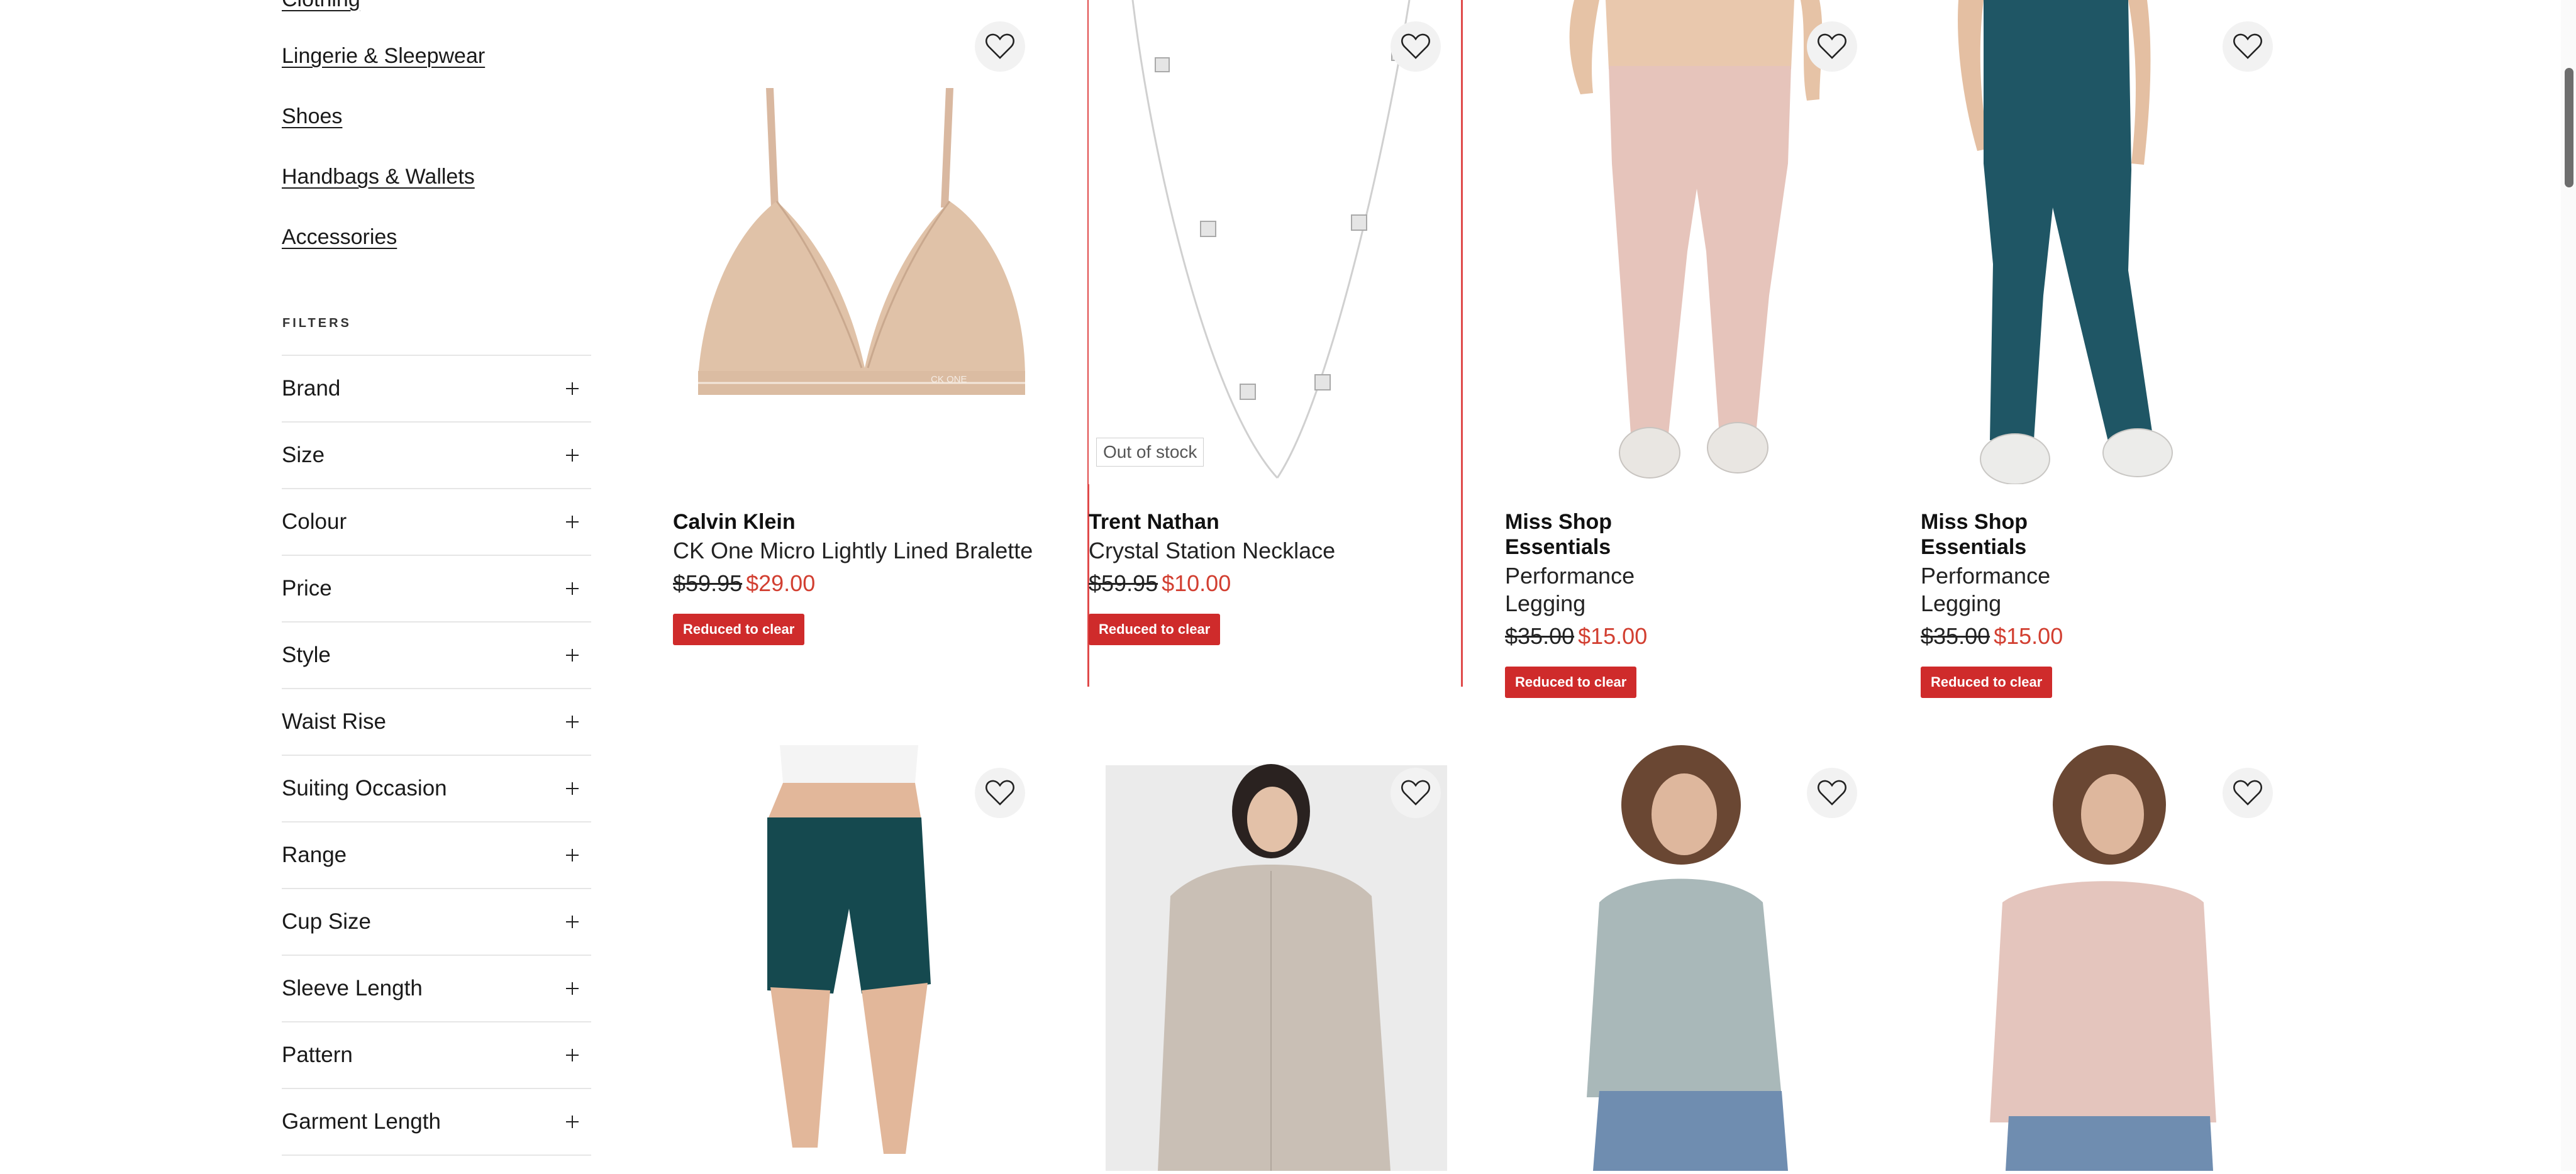  I want to click on filter-label: Suiting Occasion, so click(364, 788).